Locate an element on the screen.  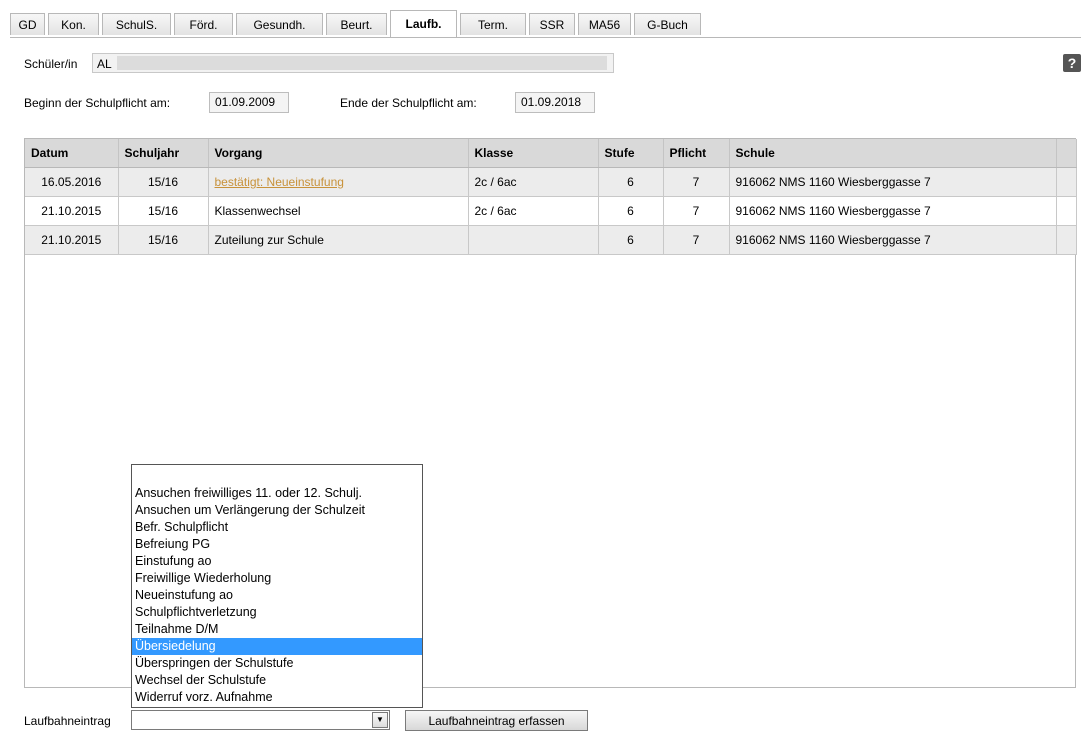
chevron-down-icon: ▼ is located at coordinates (380, 720).